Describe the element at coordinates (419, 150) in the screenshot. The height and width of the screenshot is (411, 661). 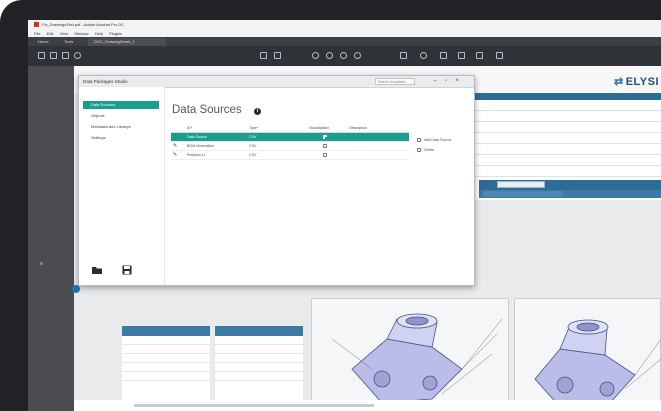
I see `delete-icon` at that location.